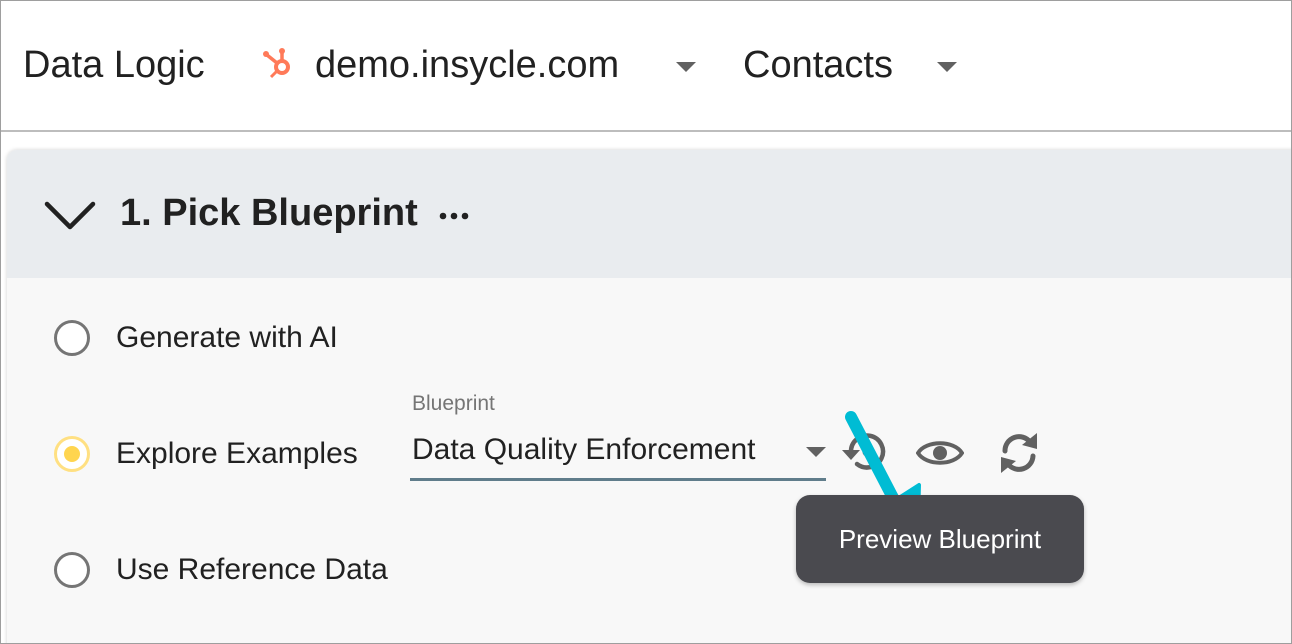 This screenshot has width=1292, height=644. I want to click on preview-tooltip: Preview Blueprint, so click(940, 539).